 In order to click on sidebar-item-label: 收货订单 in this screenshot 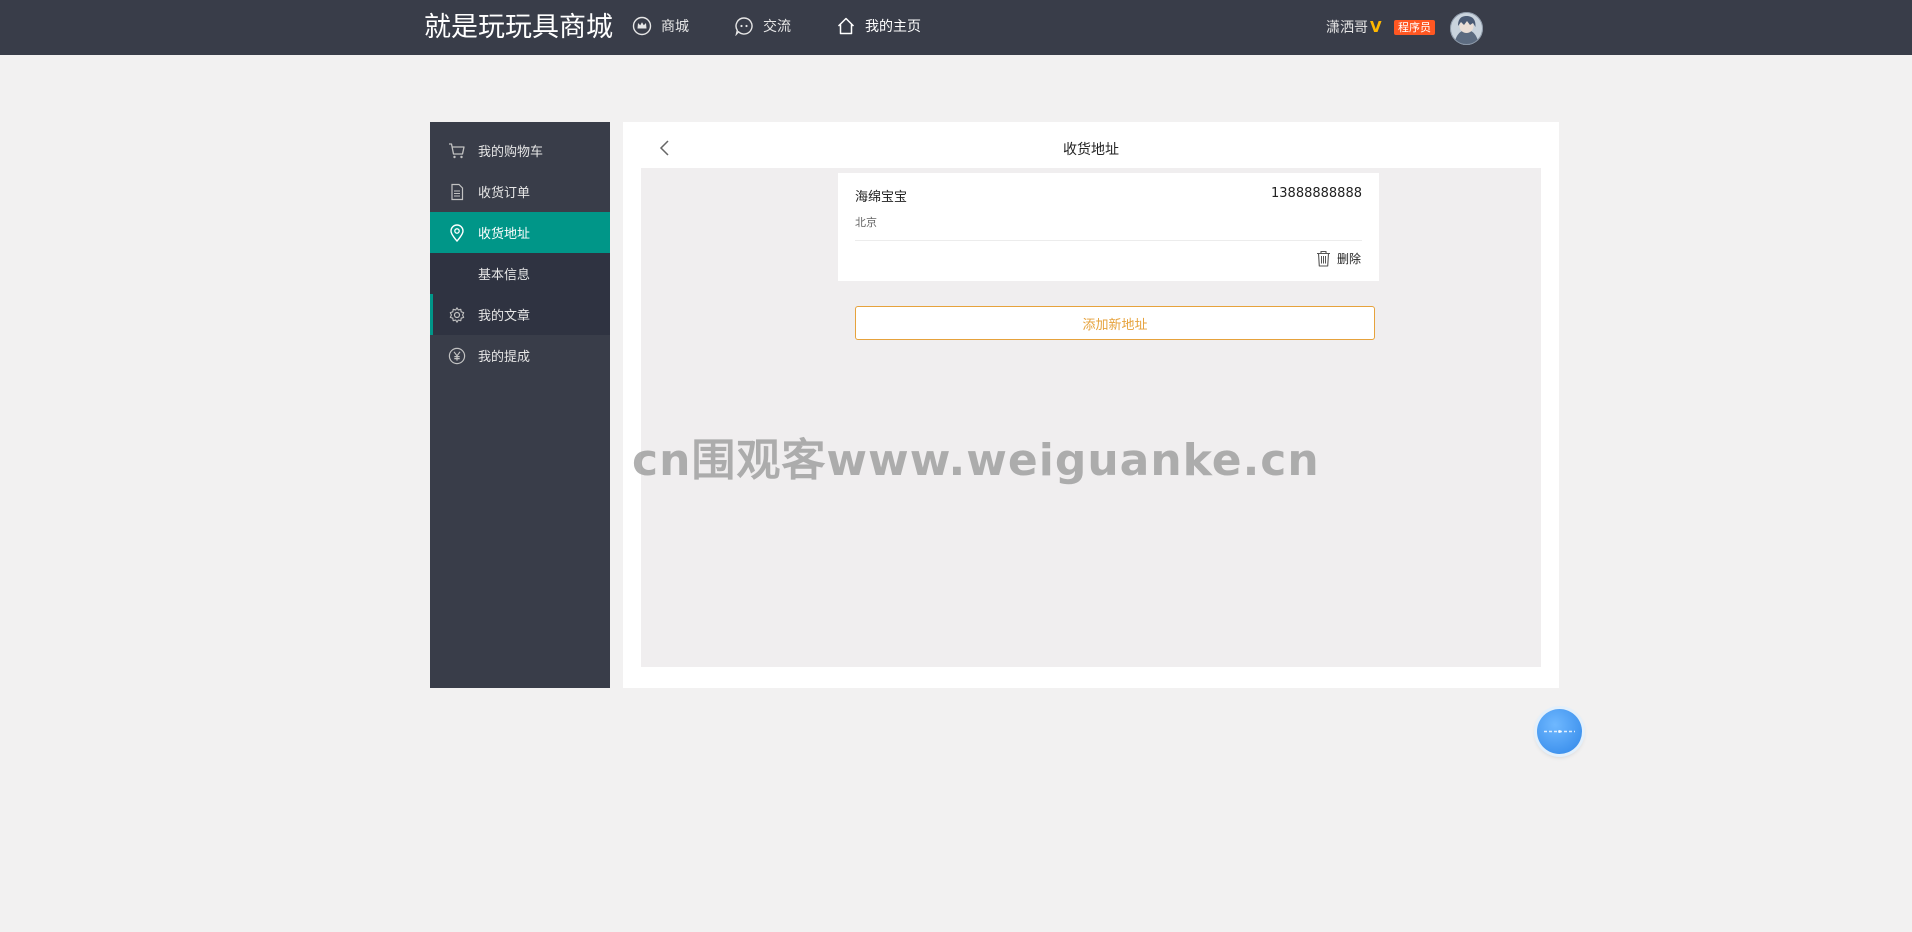, I will do `click(504, 193)`.